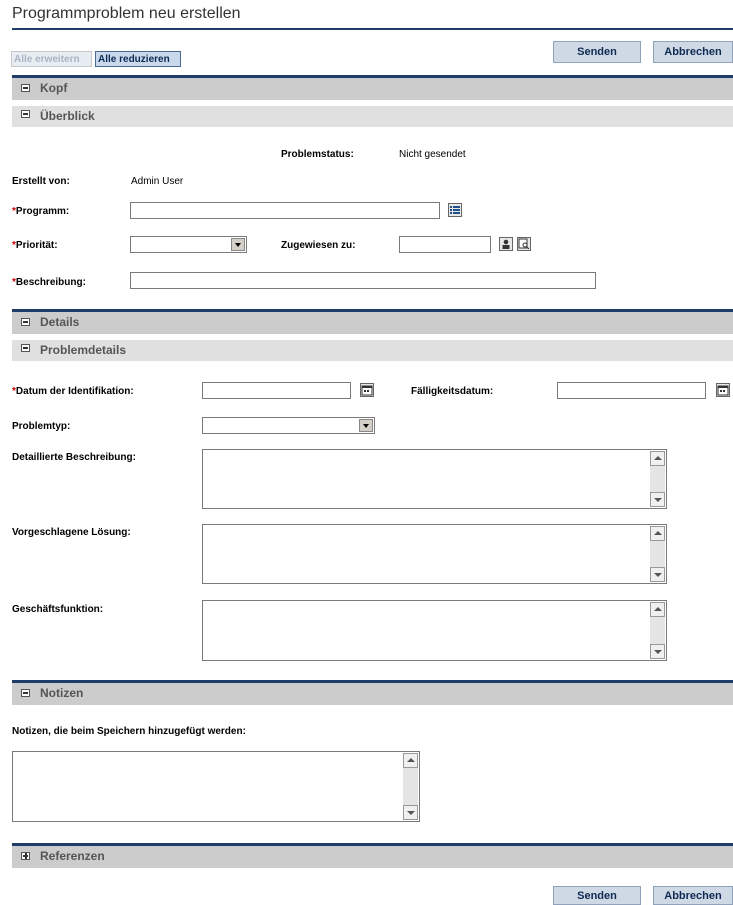  What do you see at coordinates (455, 210) in the screenshot?
I see `list-icon` at bounding box center [455, 210].